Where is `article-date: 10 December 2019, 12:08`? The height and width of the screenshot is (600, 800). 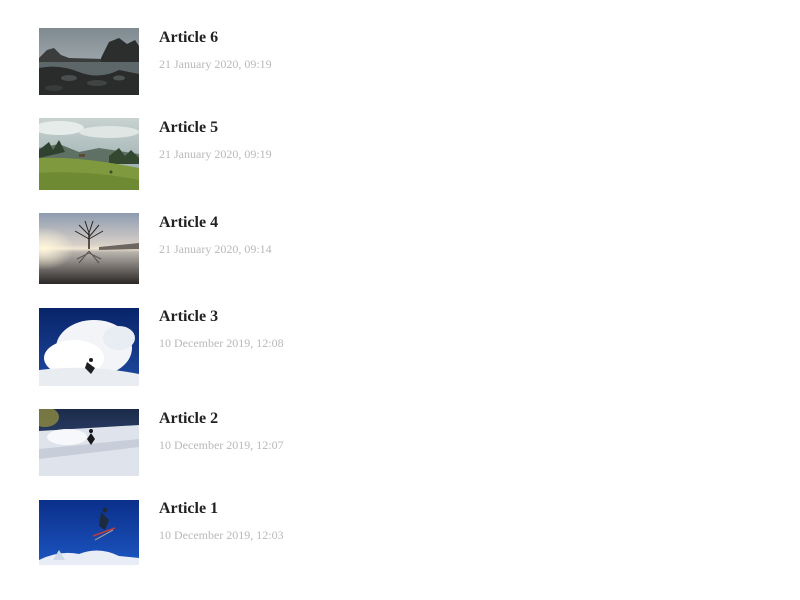 article-date: 10 December 2019, 12:08 is located at coordinates (221, 343).